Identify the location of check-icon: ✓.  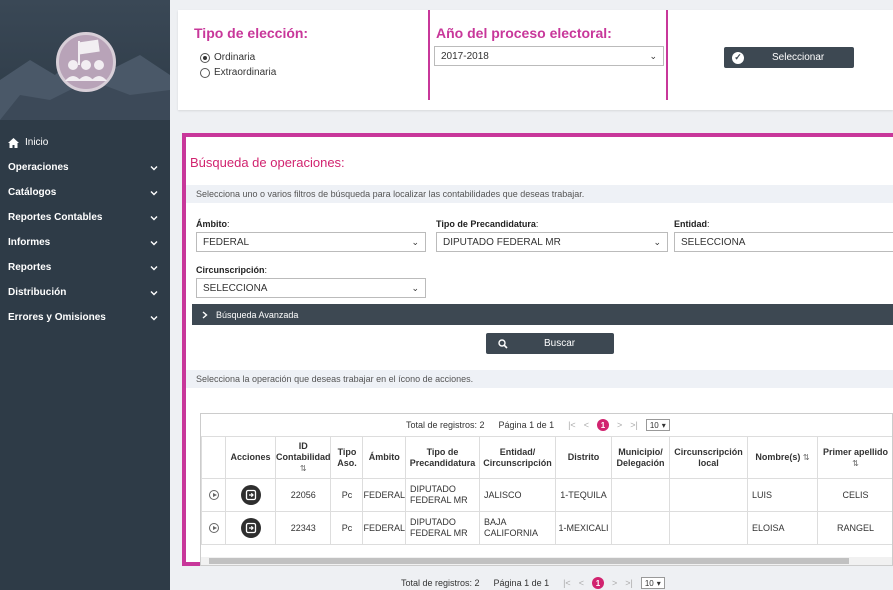
(738, 57).